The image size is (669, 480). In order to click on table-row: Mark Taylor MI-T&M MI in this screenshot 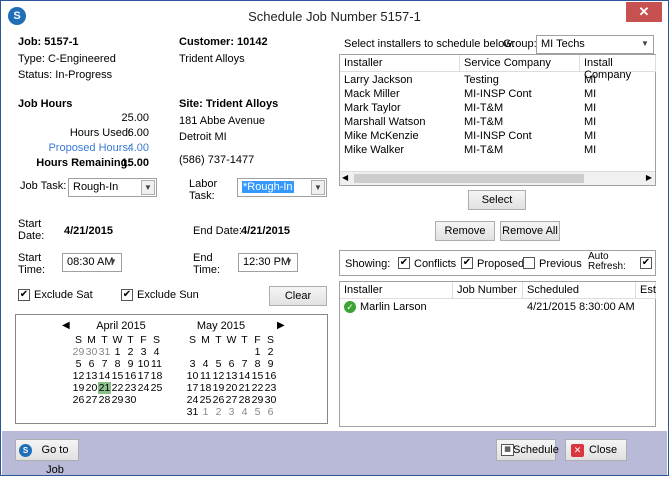, I will do `click(497, 109)`.